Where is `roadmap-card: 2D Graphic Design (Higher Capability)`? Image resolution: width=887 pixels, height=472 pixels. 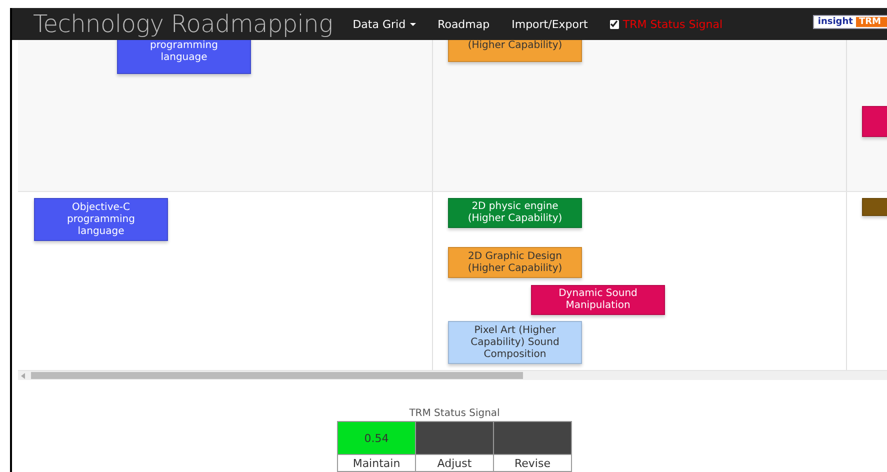
roadmap-card: 2D Graphic Design (Higher Capability) is located at coordinates (515, 262).